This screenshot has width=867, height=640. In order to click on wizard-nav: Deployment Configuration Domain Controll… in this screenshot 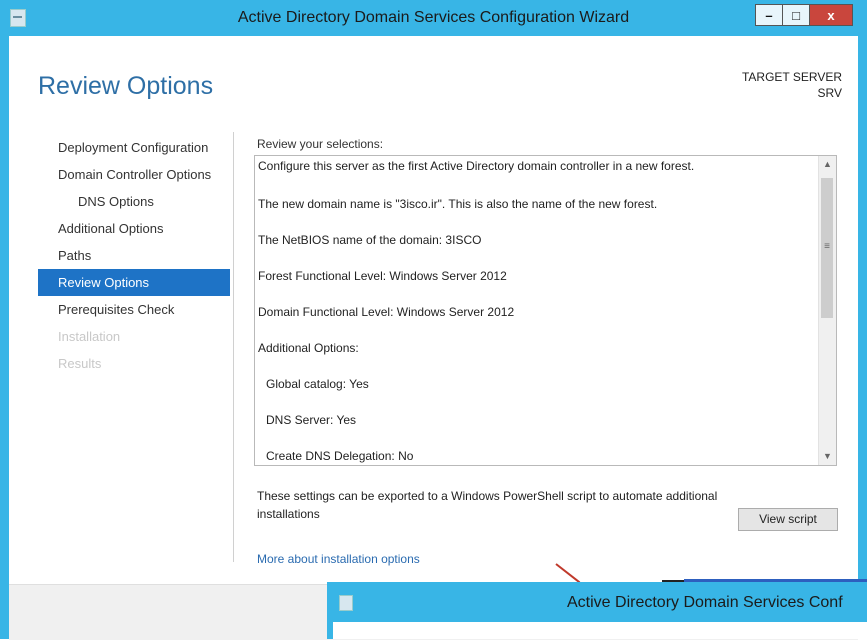, I will do `click(134, 255)`.